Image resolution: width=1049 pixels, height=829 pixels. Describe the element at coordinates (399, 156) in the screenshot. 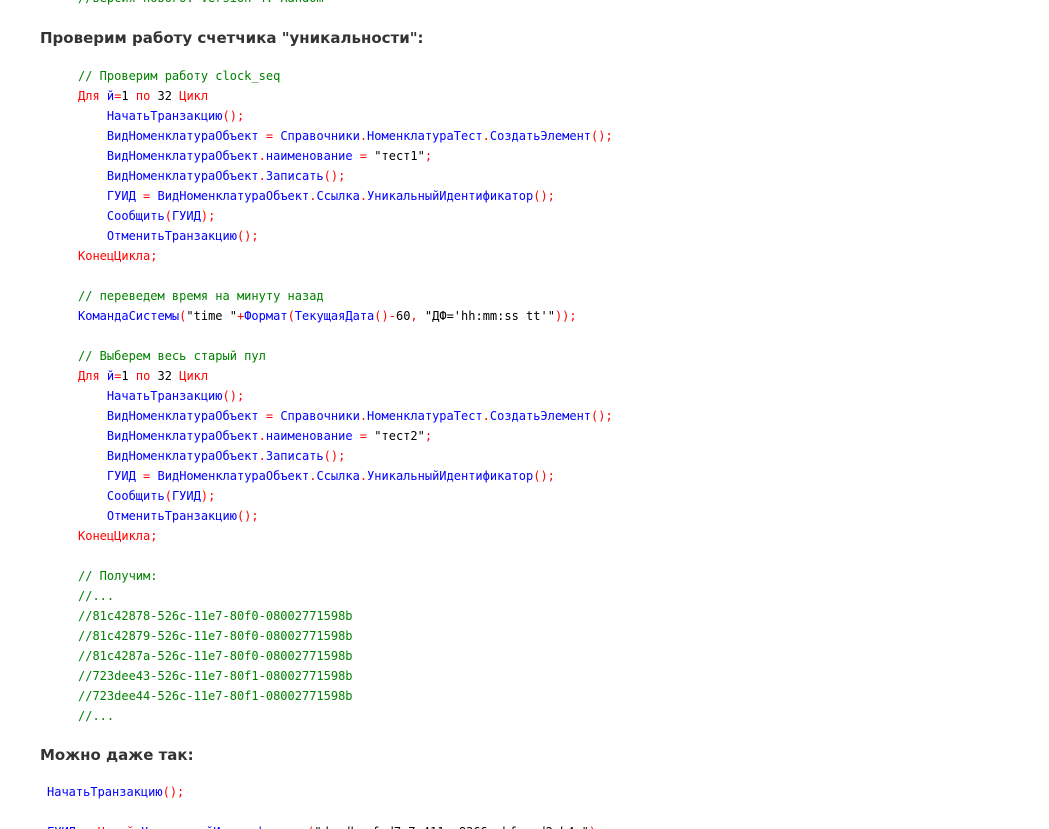

I see `code-string: "тест1"` at that location.